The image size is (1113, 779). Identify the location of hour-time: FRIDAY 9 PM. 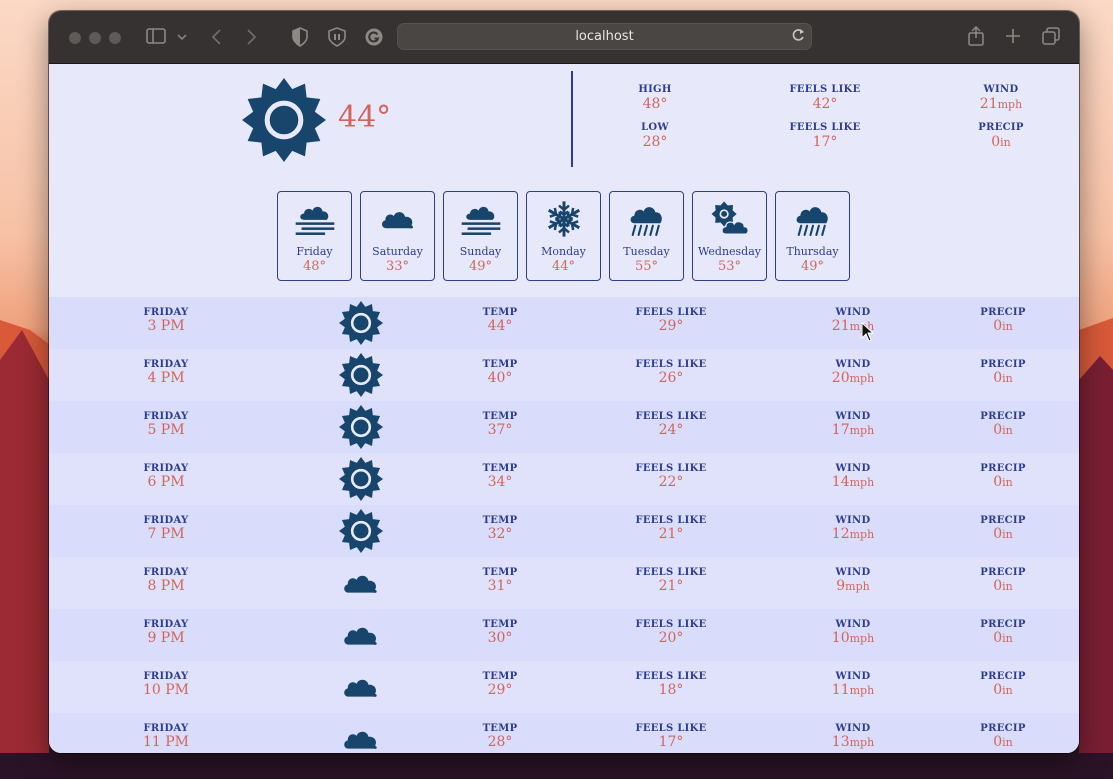
(166, 632).